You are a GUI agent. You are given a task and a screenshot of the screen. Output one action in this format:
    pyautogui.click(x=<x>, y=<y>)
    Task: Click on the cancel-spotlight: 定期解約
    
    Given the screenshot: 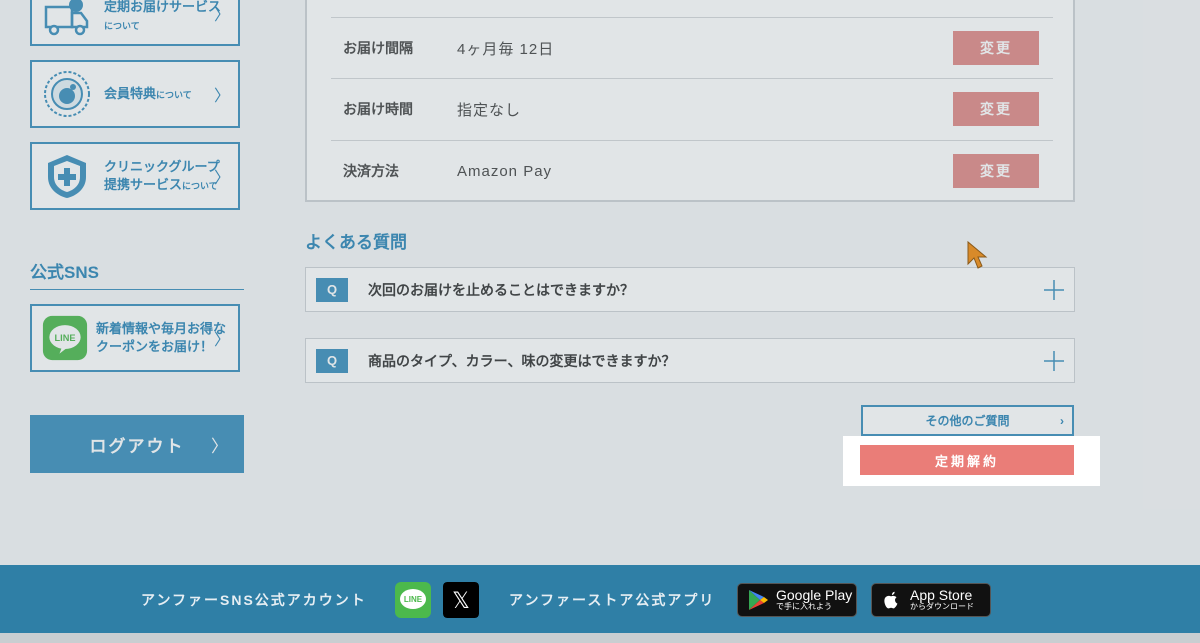 What is the action you would take?
    pyautogui.click(x=971, y=461)
    